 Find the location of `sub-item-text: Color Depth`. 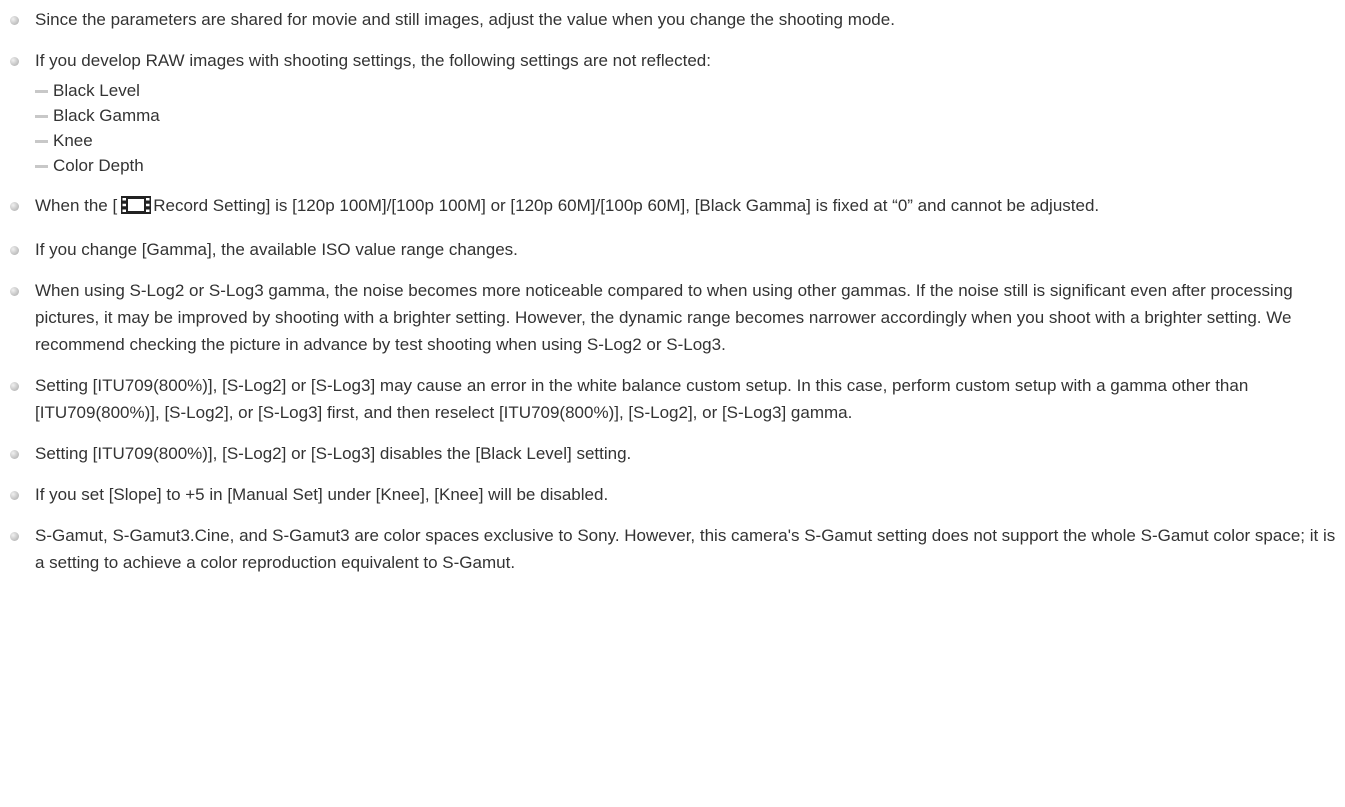

sub-item-text: Color Depth is located at coordinates (98, 165).